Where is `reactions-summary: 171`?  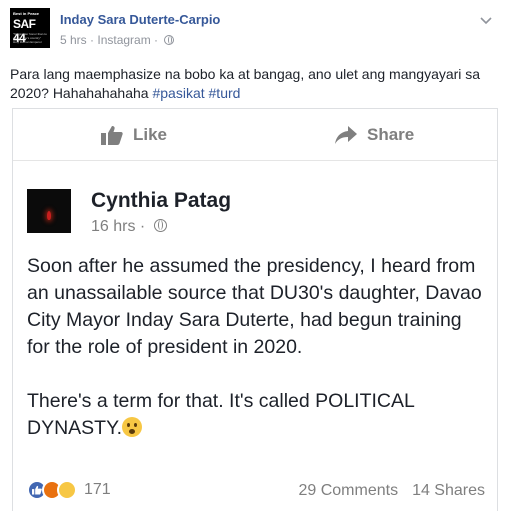 reactions-summary: 171 is located at coordinates (69, 490).